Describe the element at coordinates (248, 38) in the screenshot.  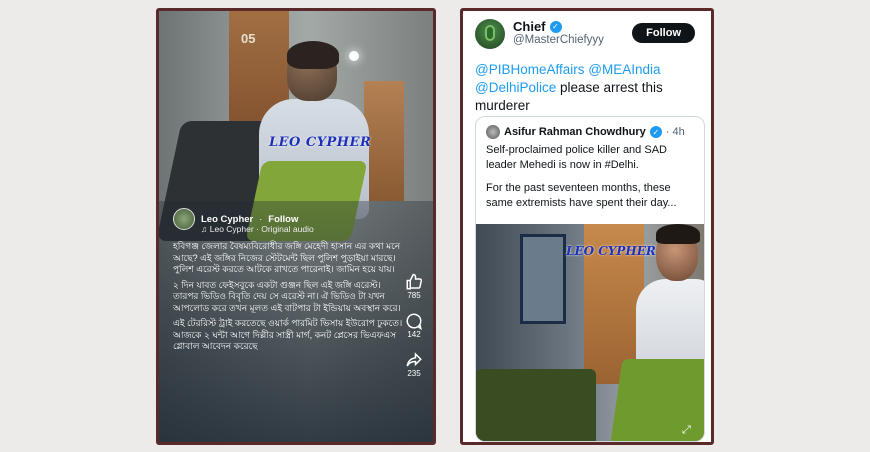
I see `door-number: 05` at that location.